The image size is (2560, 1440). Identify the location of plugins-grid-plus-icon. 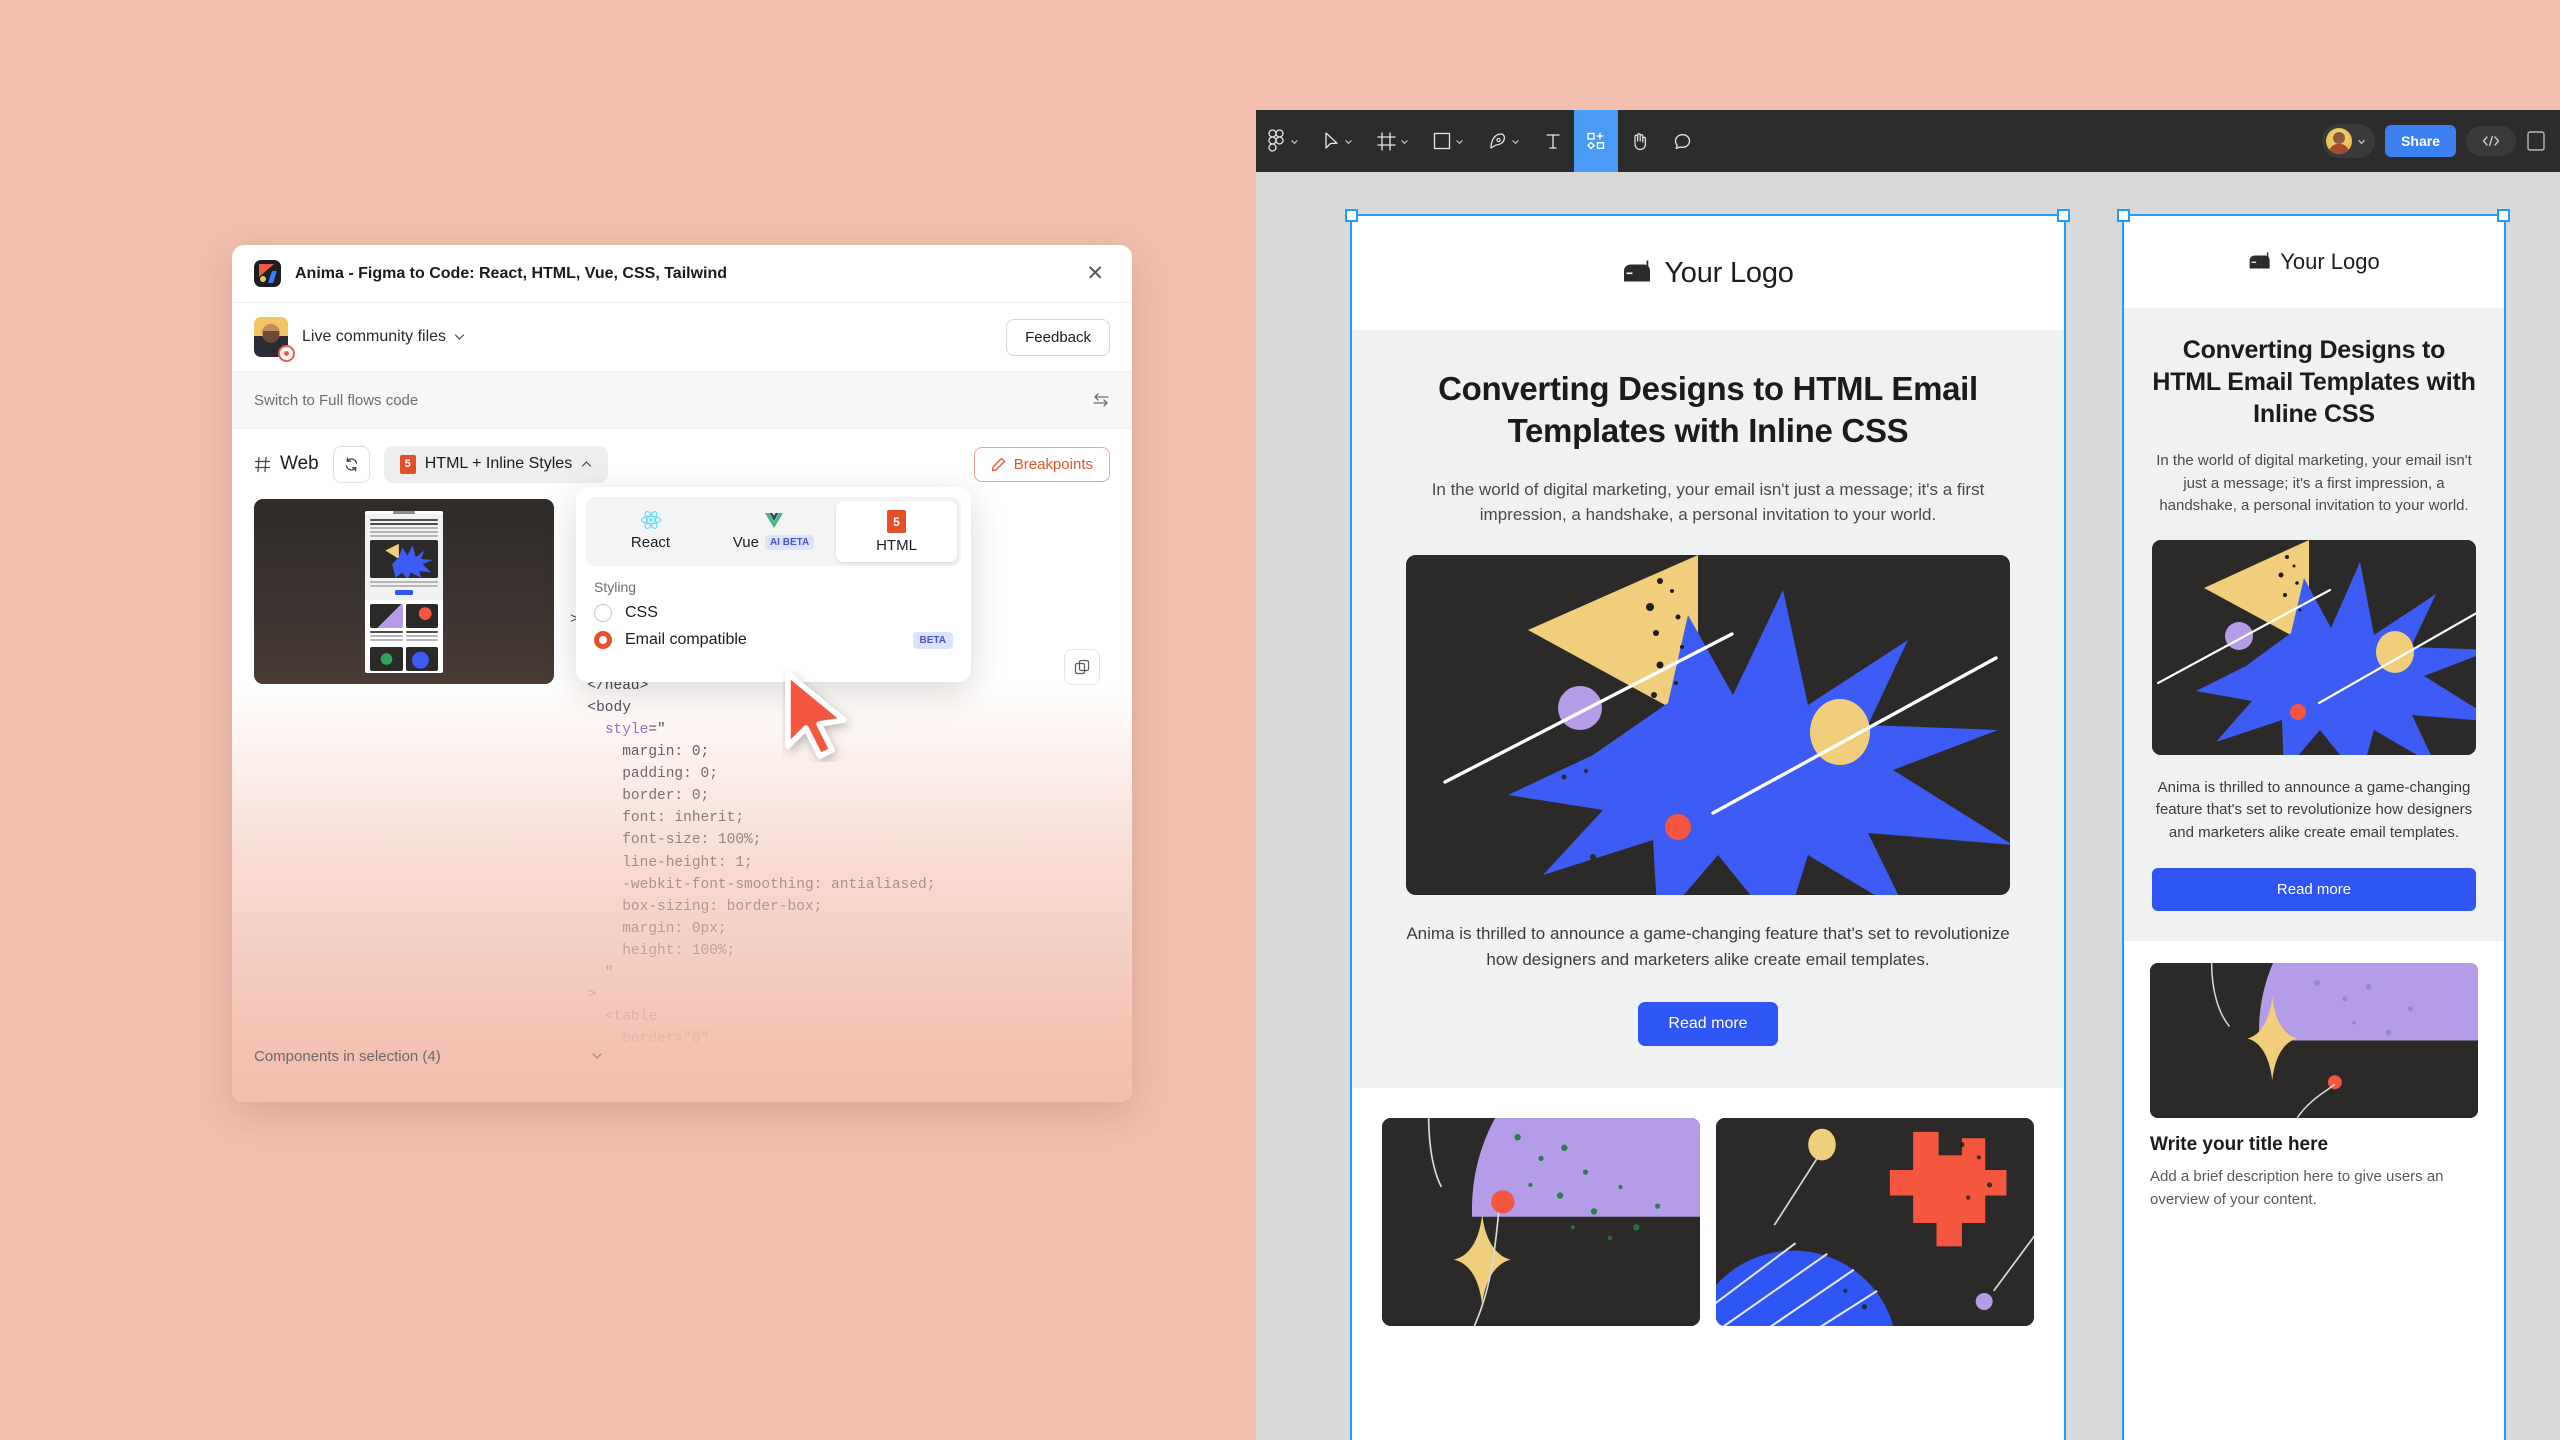
(1596, 141).